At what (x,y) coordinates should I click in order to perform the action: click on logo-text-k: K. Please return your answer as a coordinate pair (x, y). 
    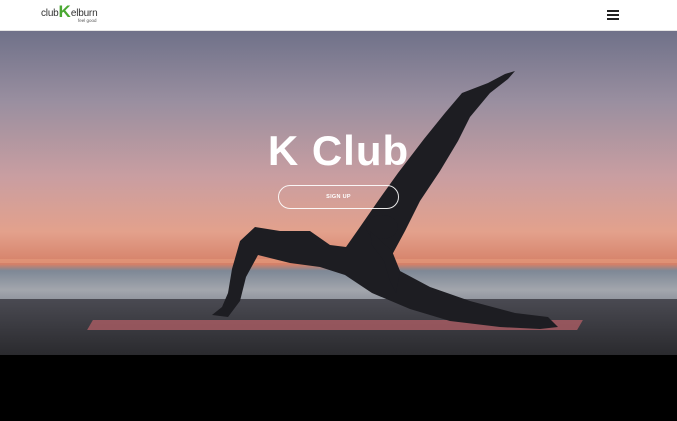
    Looking at the image, I should click on (64, 11).